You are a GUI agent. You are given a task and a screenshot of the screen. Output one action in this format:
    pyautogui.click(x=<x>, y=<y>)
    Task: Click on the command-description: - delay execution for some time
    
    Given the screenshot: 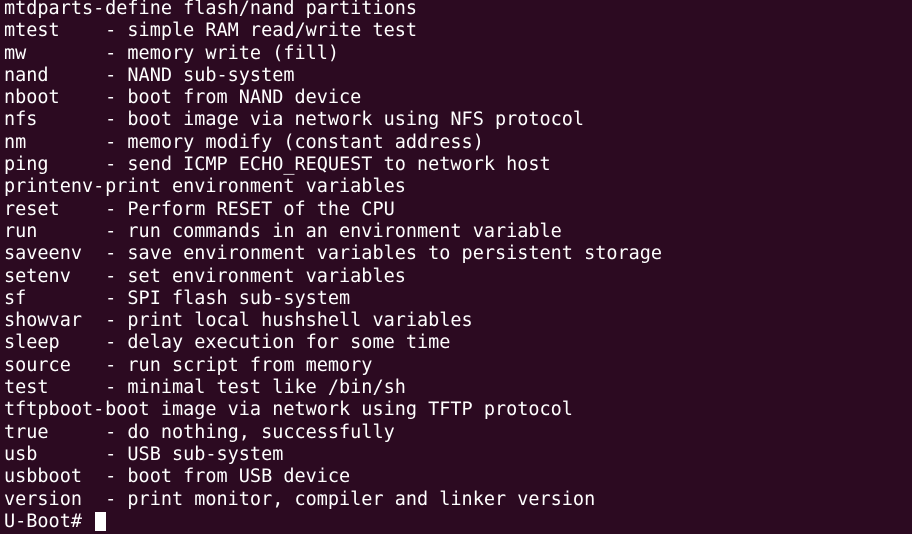 What is the action you would take?
    pyautogui.click(x=272, y=343)
    